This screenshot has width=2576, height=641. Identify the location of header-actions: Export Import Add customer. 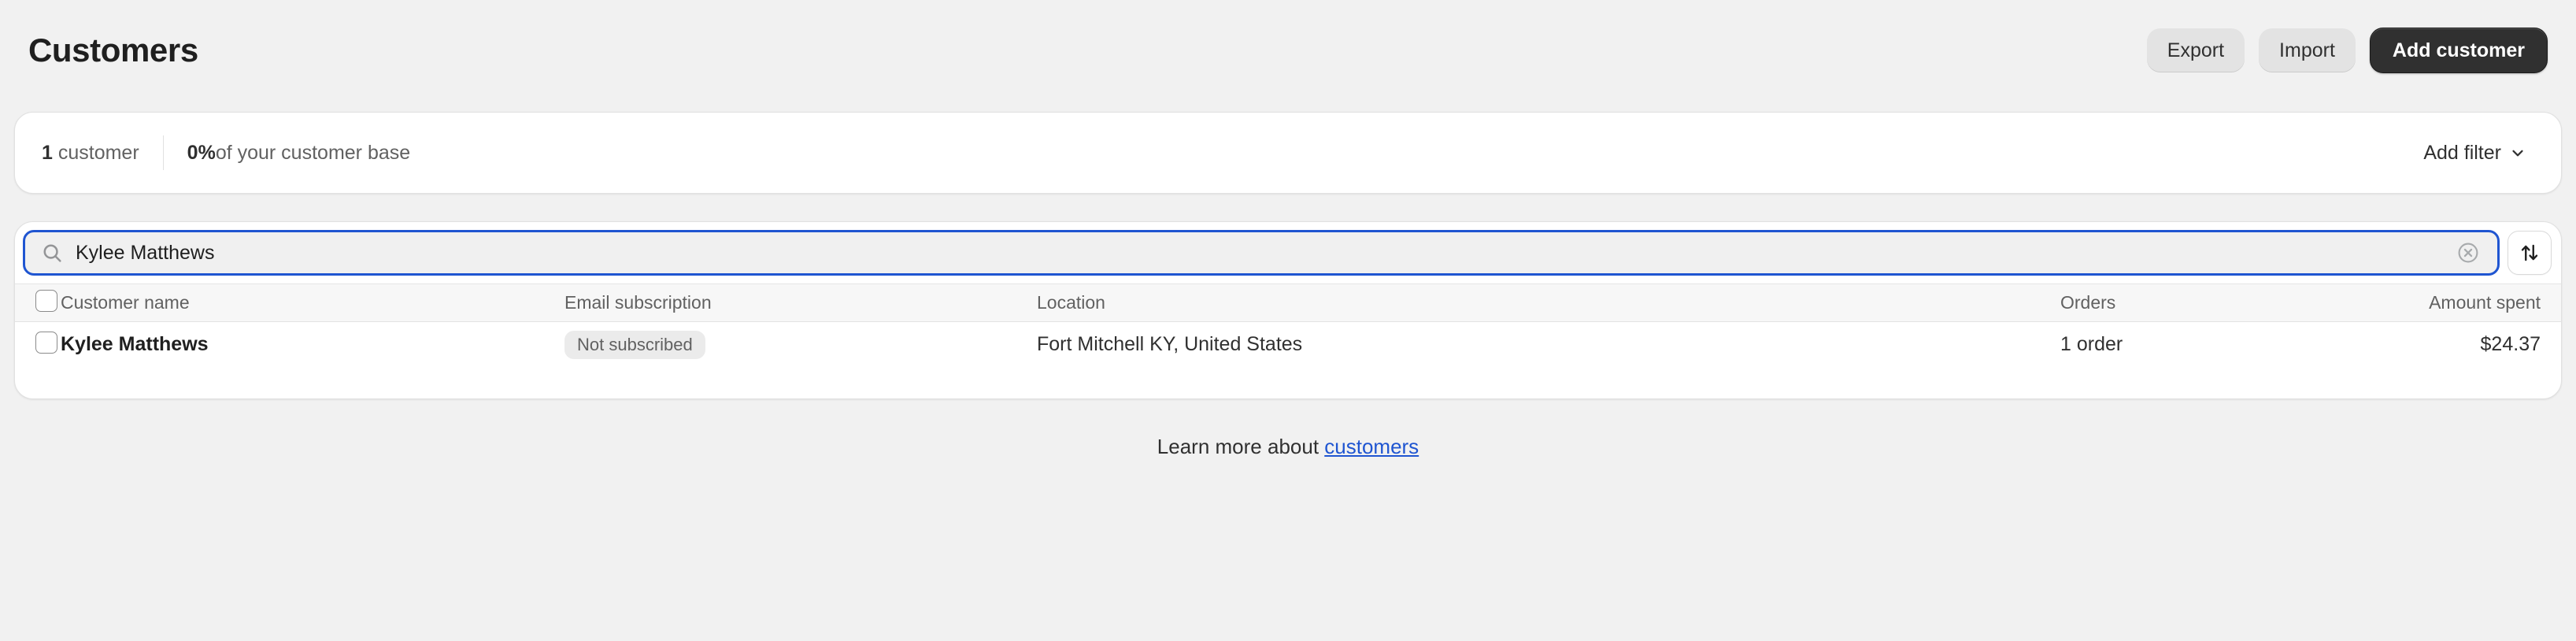
(2347, 51).